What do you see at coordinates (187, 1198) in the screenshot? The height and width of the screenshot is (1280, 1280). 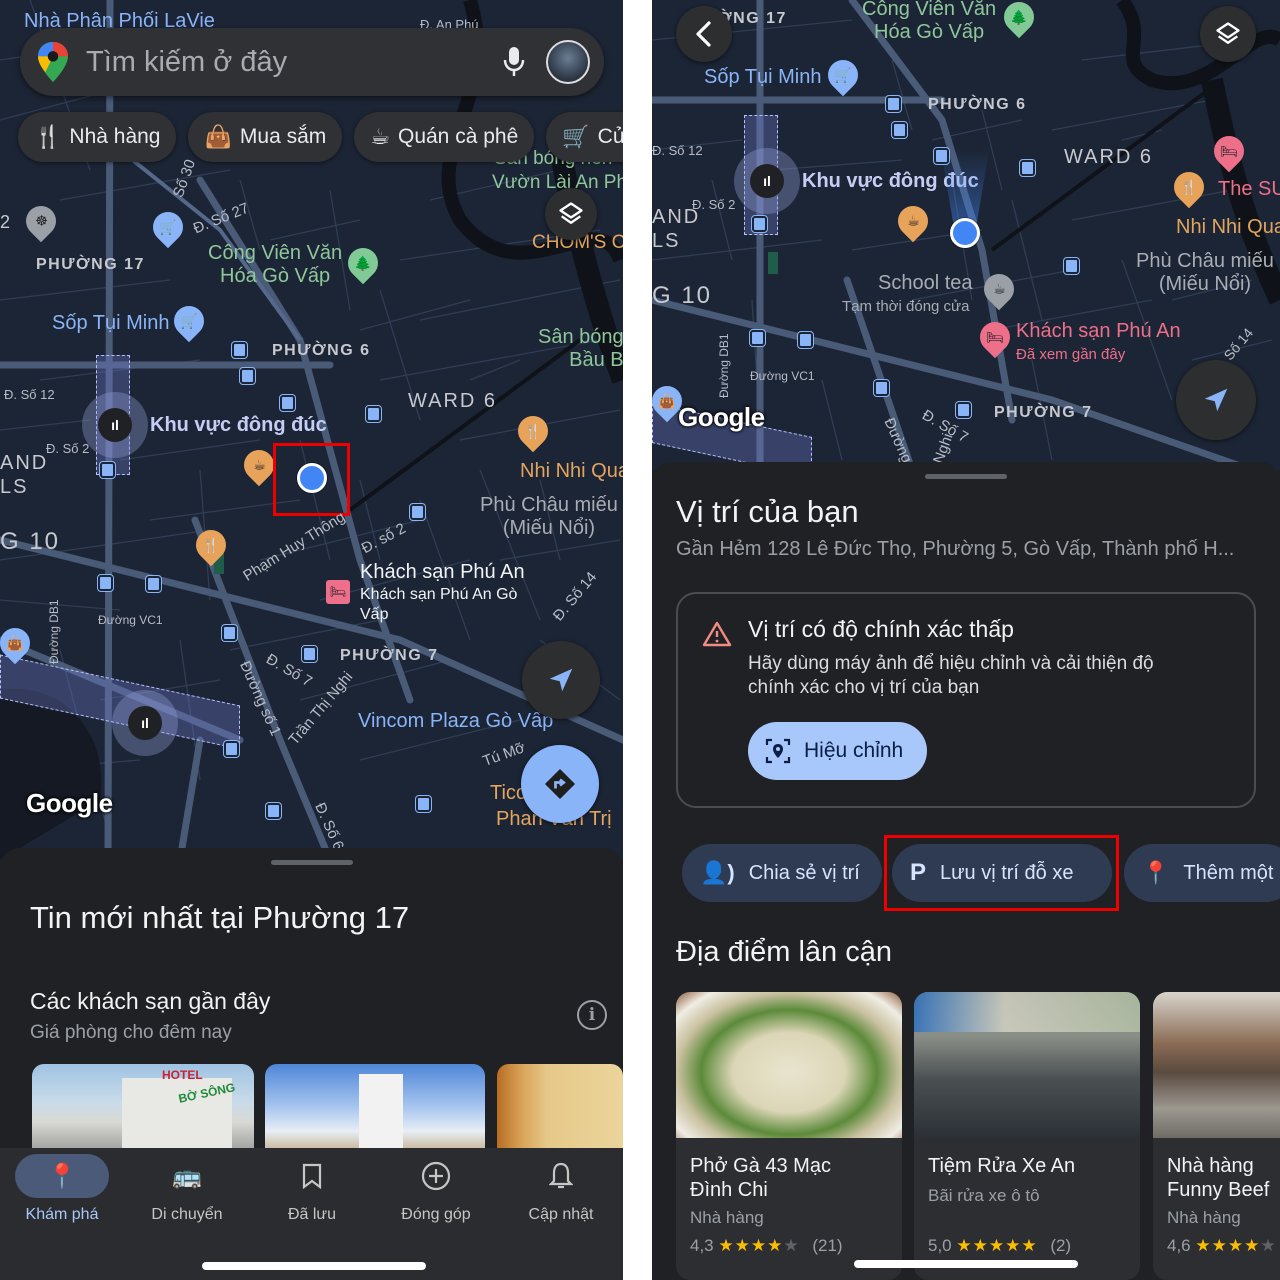 I see `nav-commute: 🚌 Di chuyển` at bounding box center [187, 1198].